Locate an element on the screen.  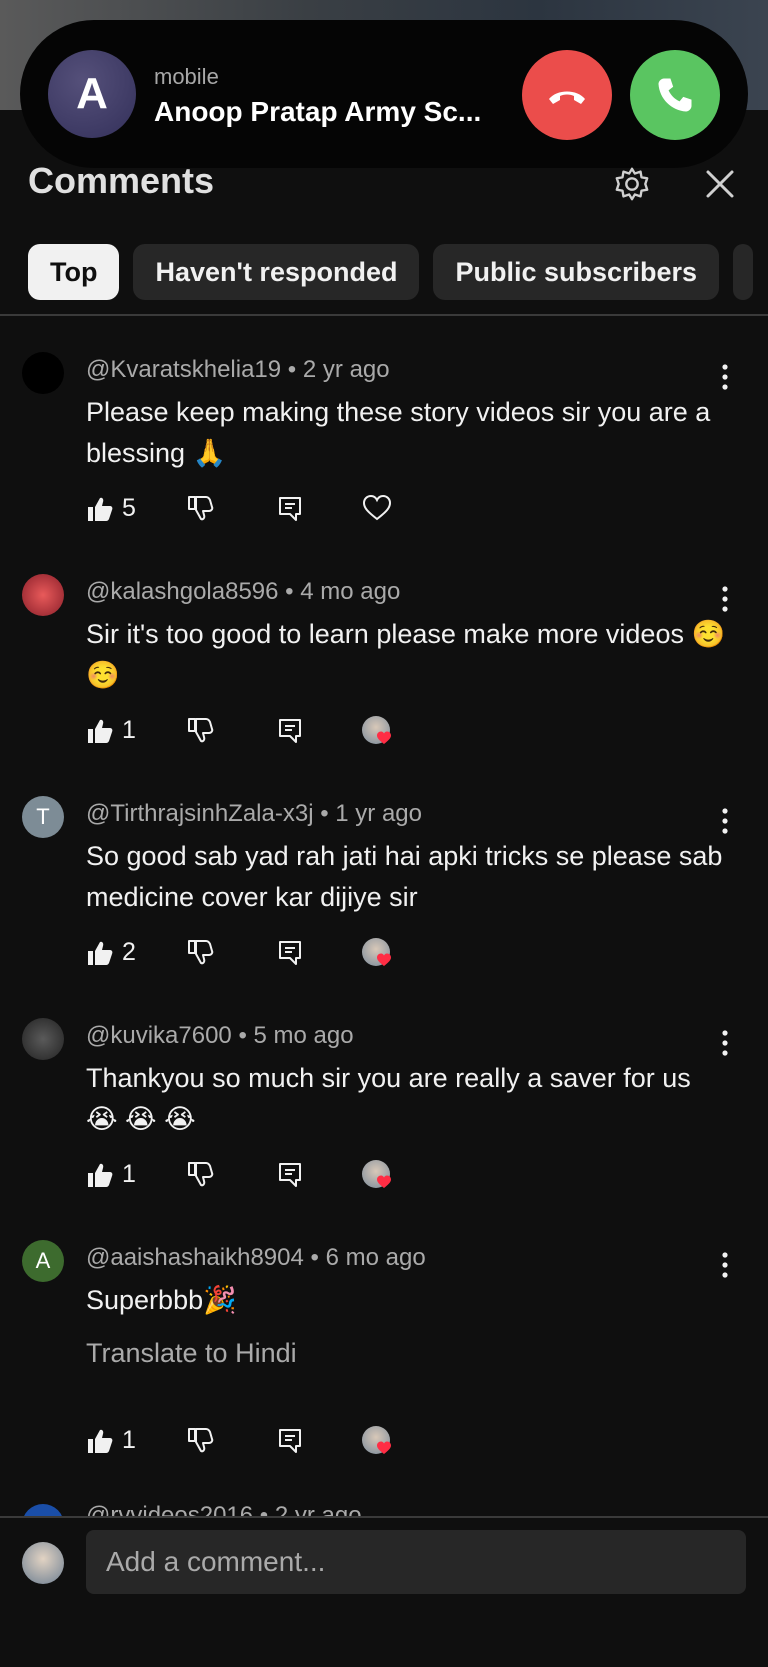
comment-actions: 2 is located at coordinates (406, 956).